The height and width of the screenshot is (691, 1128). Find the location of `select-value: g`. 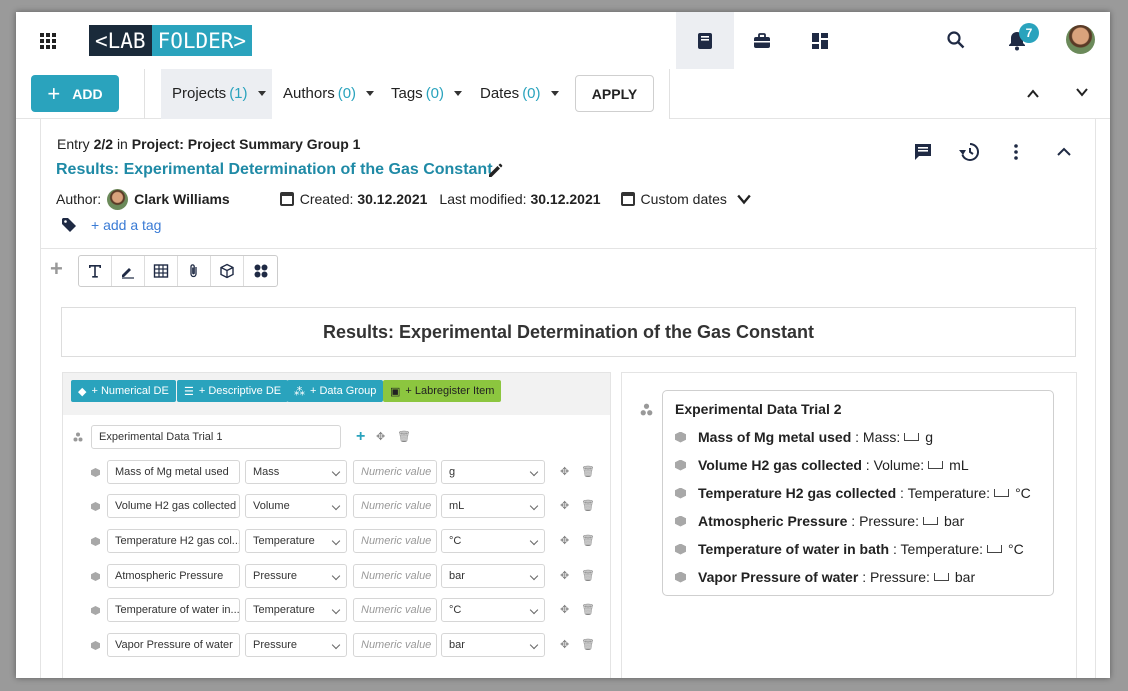

select-value: g is located at coordinates (452, 472).